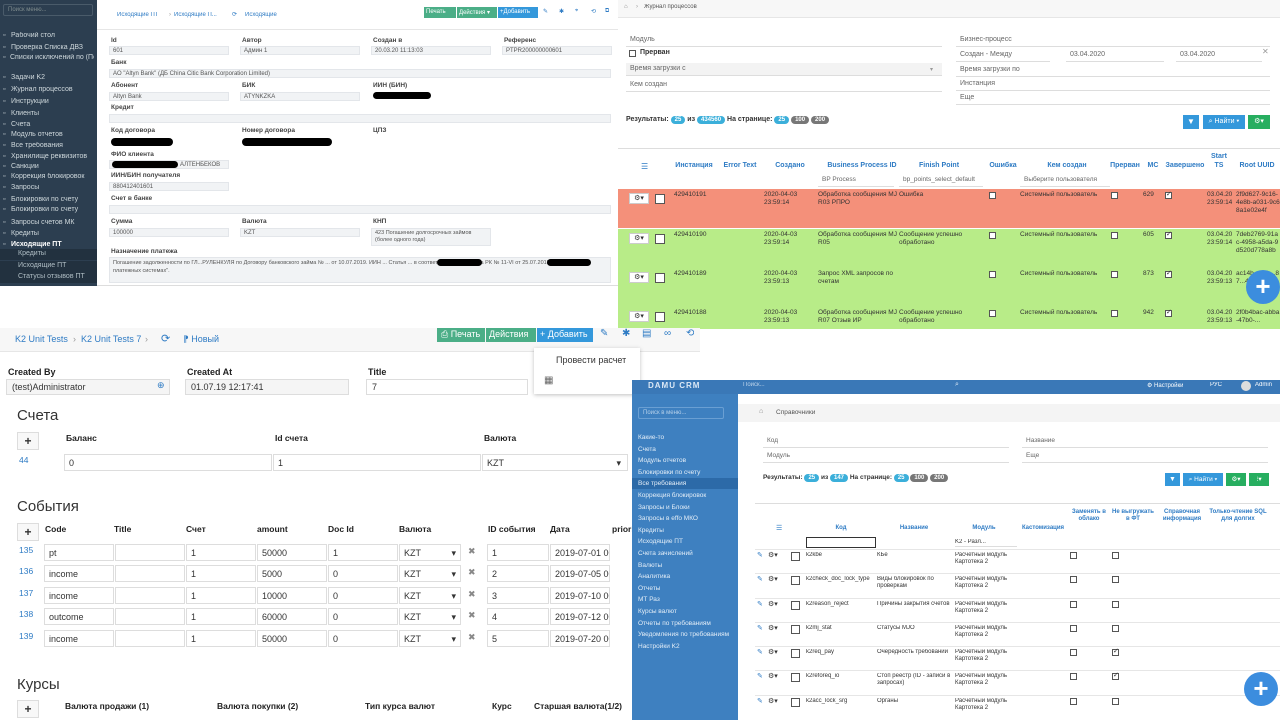  Describe the element at coordinates (28, 441) in the screenshot. I see `add-account-button: +` at that location.